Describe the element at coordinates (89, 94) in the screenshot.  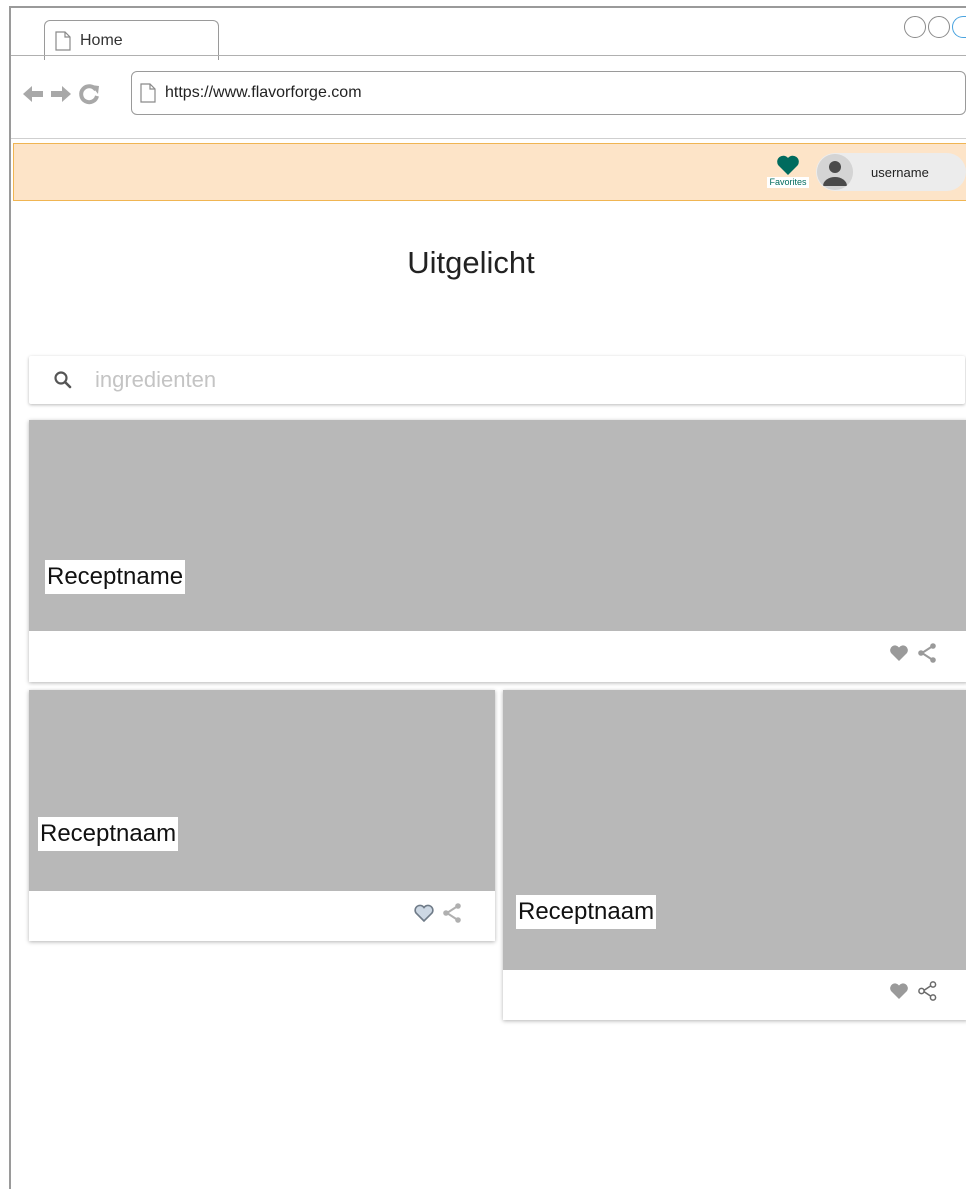
I see `reload-icon` at that location.